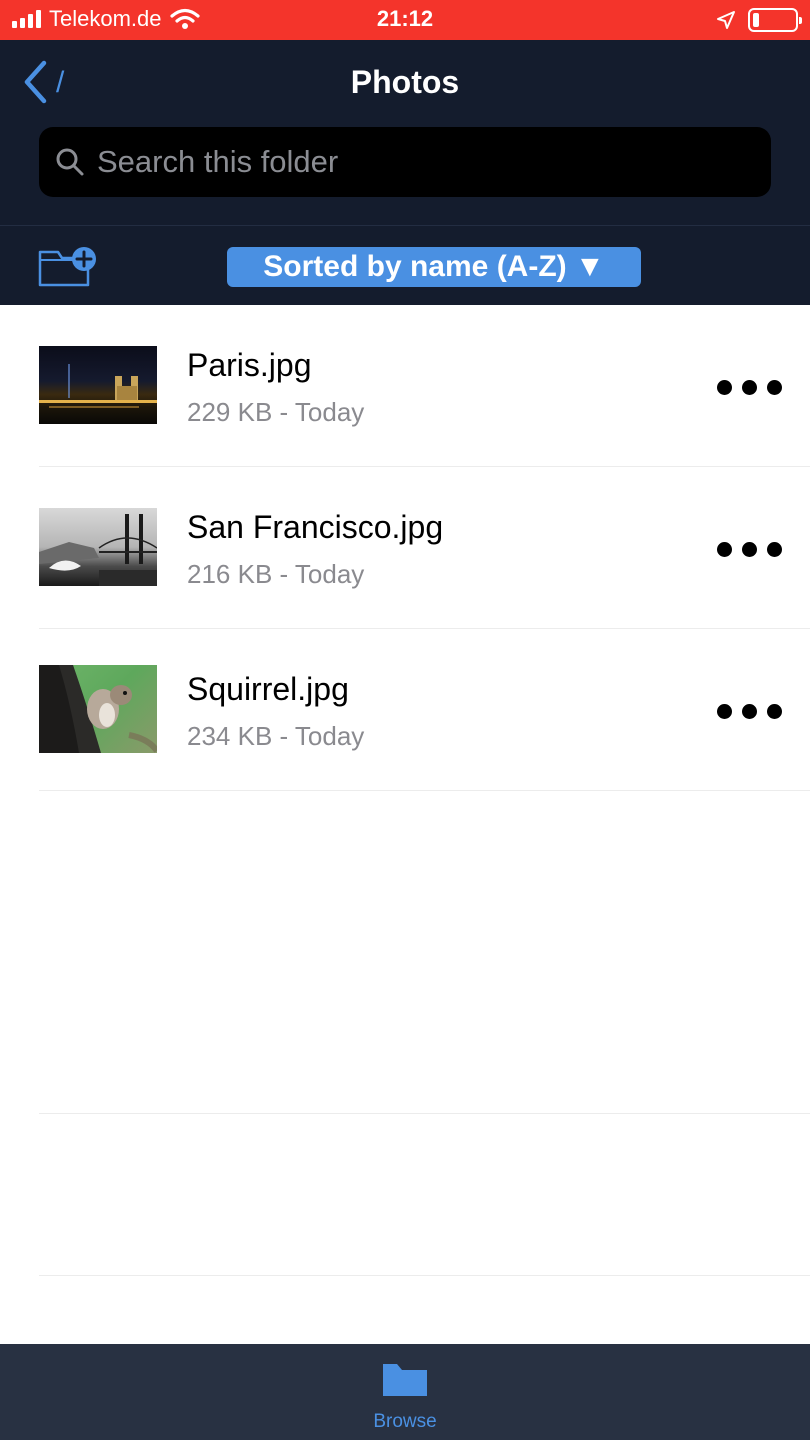 Image resolution: width=810 pixels, height=1440 pixels. I want to click on san-francisco-thumbnail, so click(98, 547).